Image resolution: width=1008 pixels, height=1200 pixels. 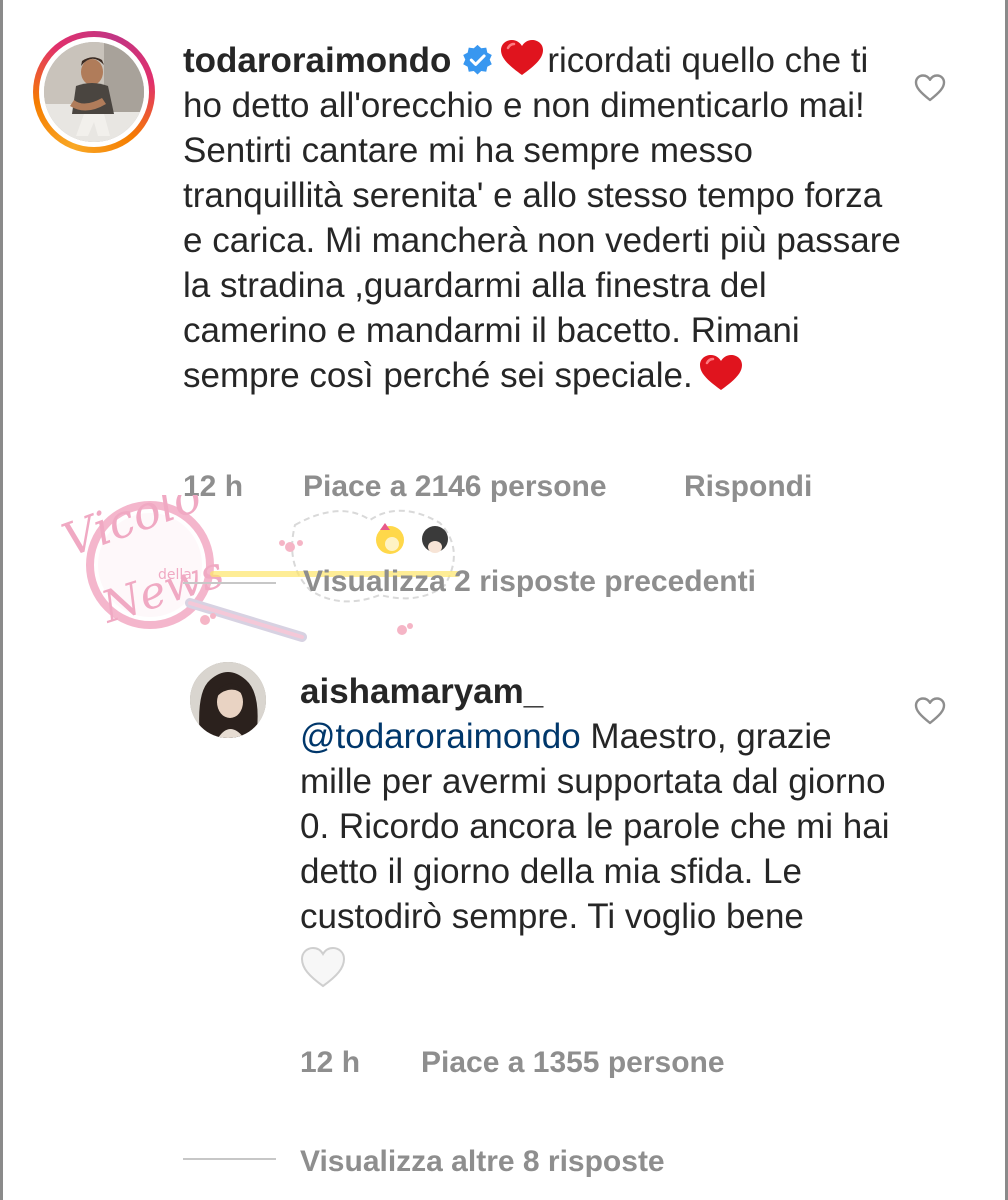 What do you see at coordinates (317, 60) in the screenshot?
I see `comment-username: todaroraimondo` at bounding box center [317, 60].